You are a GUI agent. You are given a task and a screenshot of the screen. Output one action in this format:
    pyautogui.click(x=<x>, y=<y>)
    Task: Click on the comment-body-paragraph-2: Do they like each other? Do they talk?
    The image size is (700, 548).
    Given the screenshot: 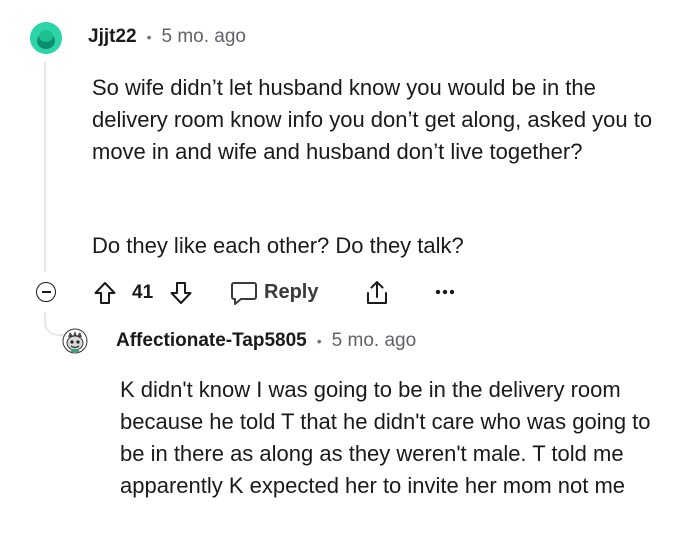 What is the action you would take?
    pyautogui.click(x=278, y=245)
    